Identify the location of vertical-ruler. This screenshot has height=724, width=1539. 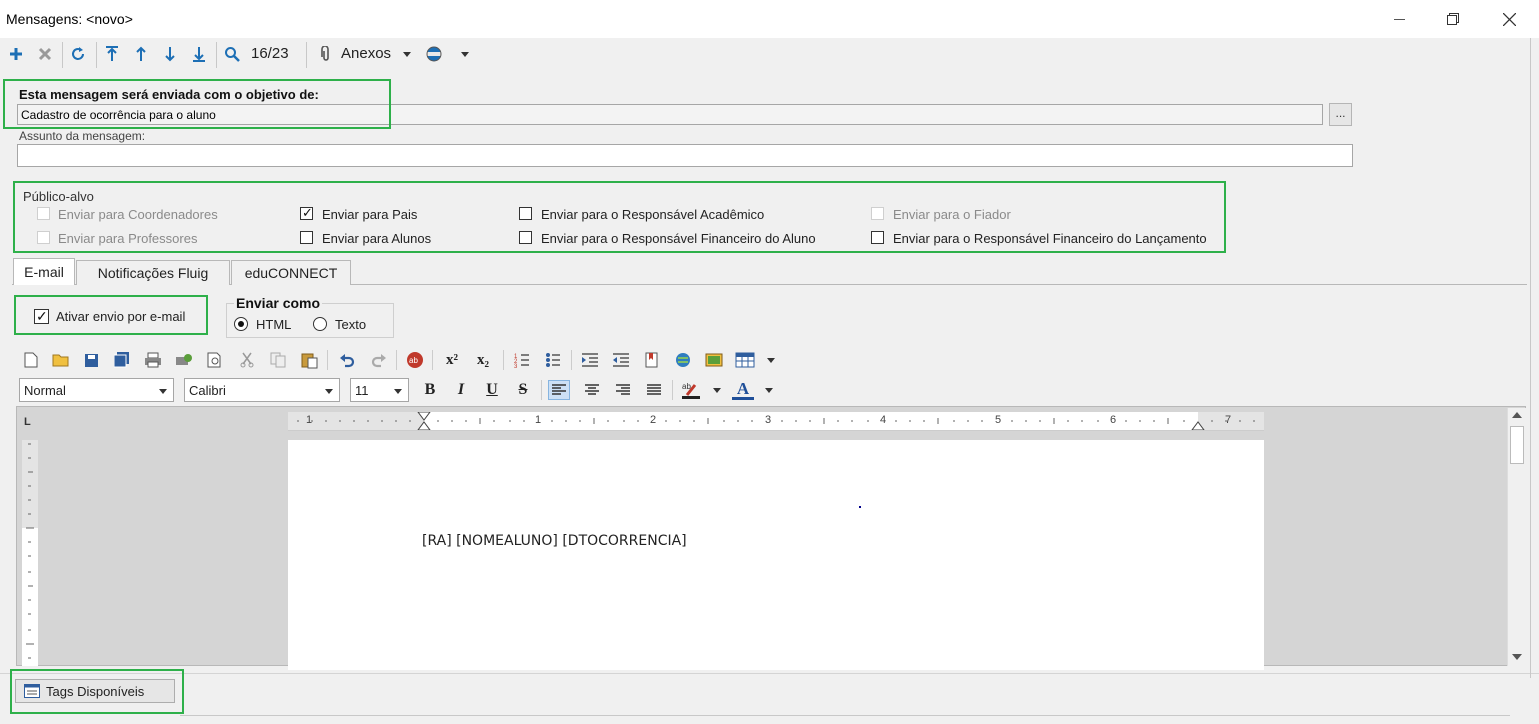
(30, 553).